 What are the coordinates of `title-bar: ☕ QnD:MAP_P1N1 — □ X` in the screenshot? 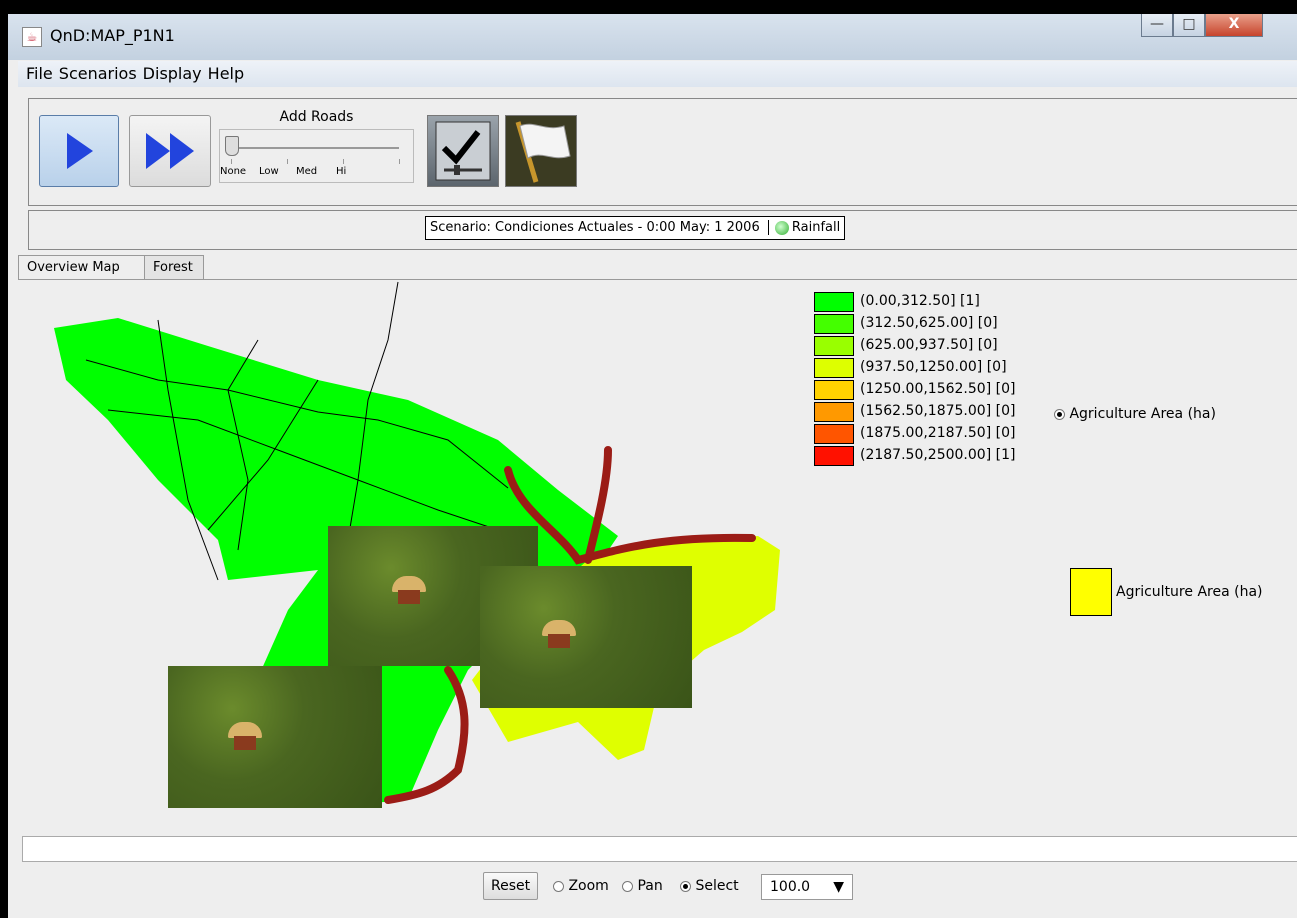 It's located at (652, 37).